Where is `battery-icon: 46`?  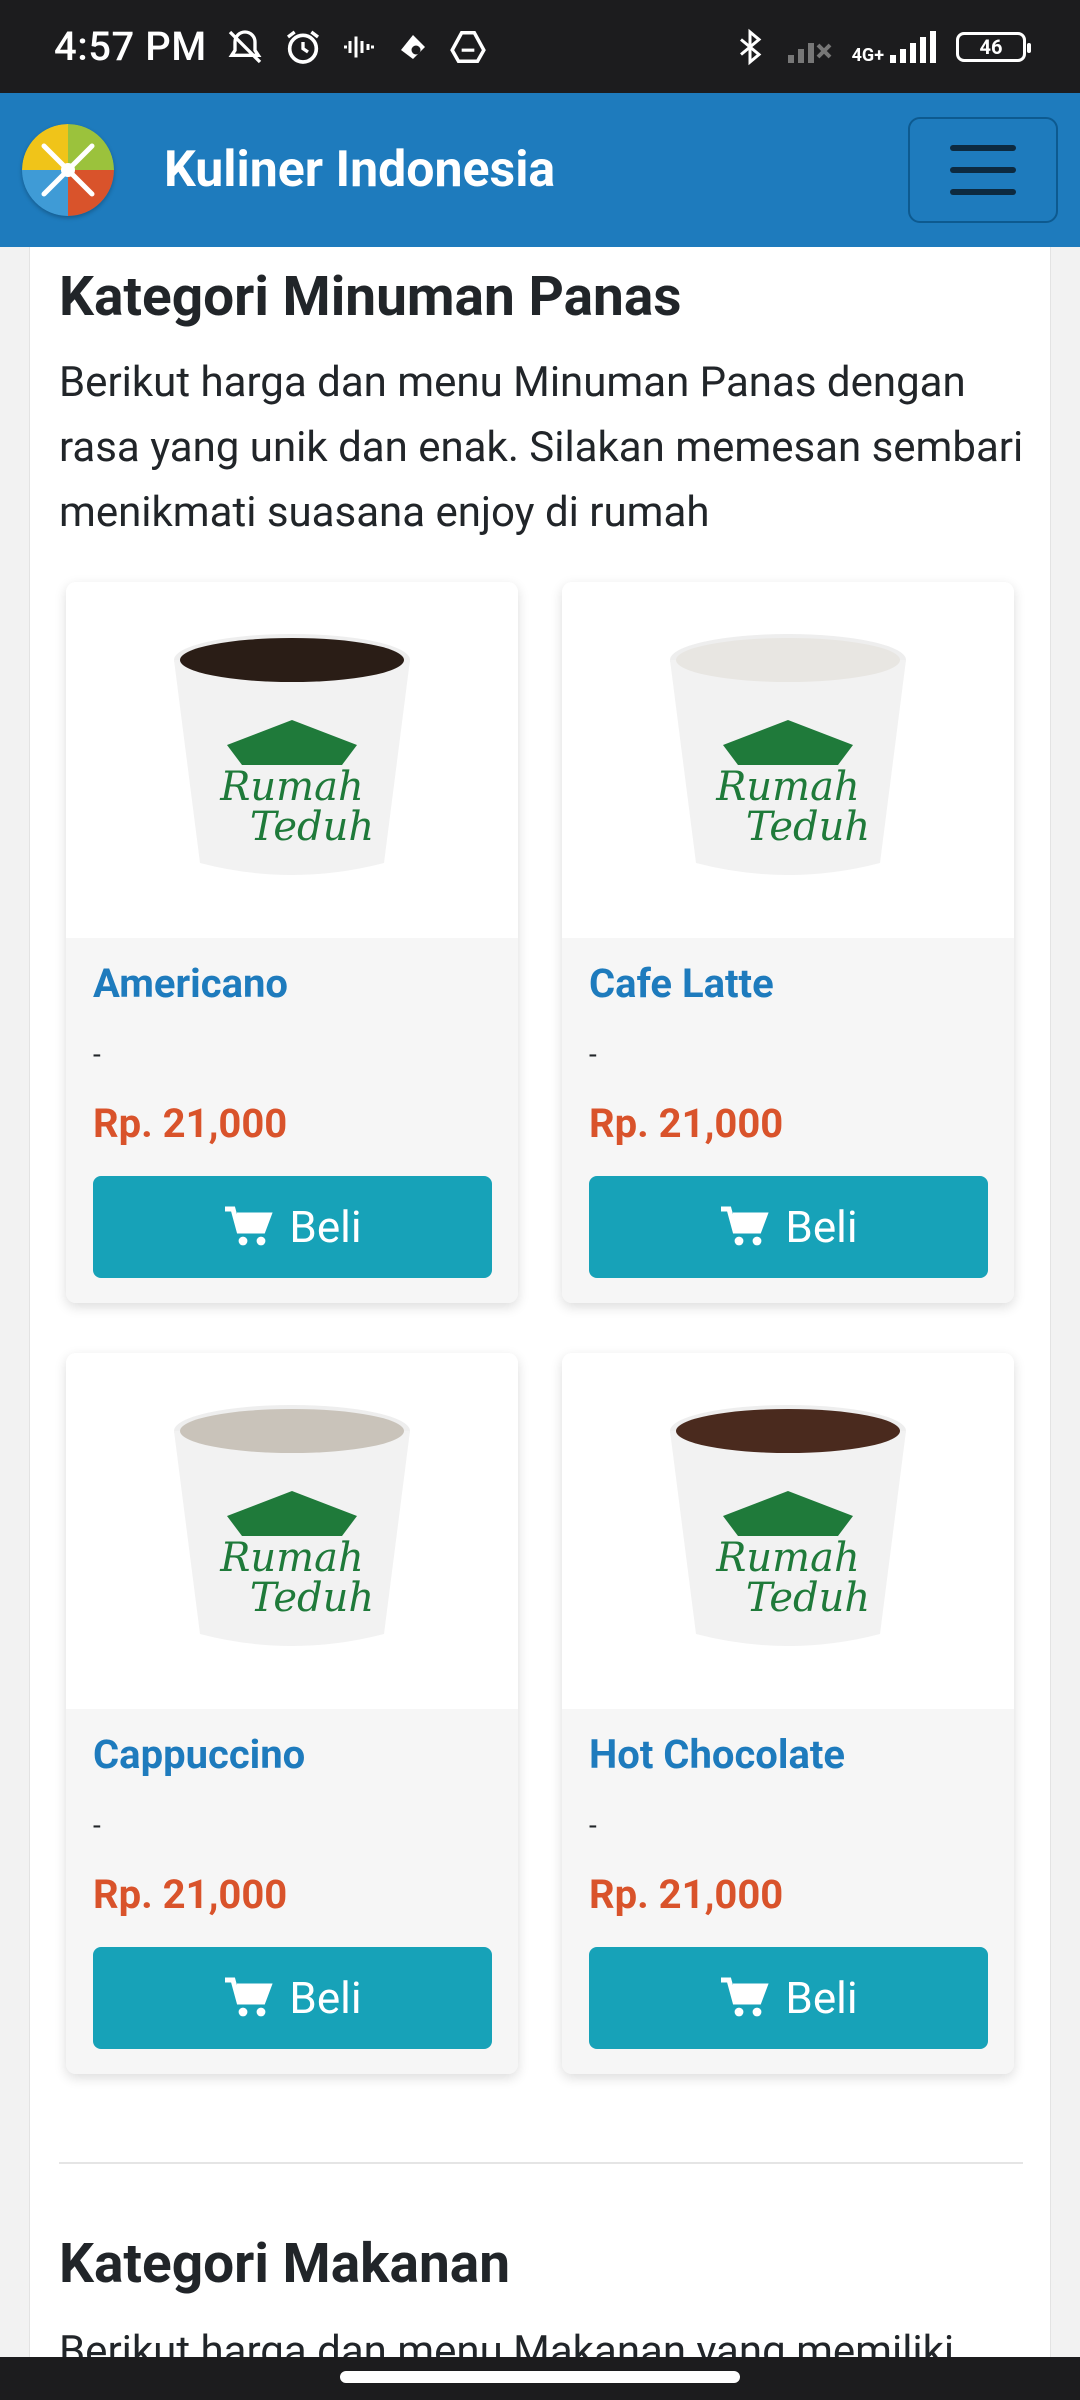 battery-icon: 46 is located at coordinates (993, 46).